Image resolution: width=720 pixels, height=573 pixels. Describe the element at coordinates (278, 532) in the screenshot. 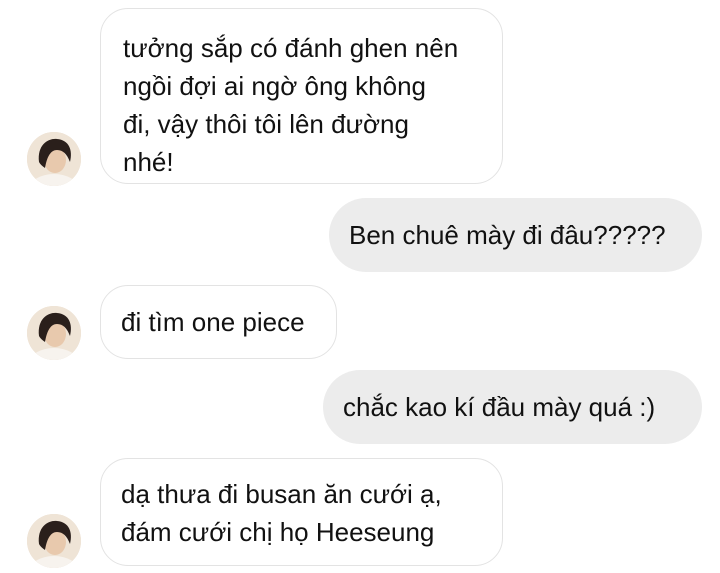

I see `message-text-line: đám cưới chị họ Heeseung` at that location.